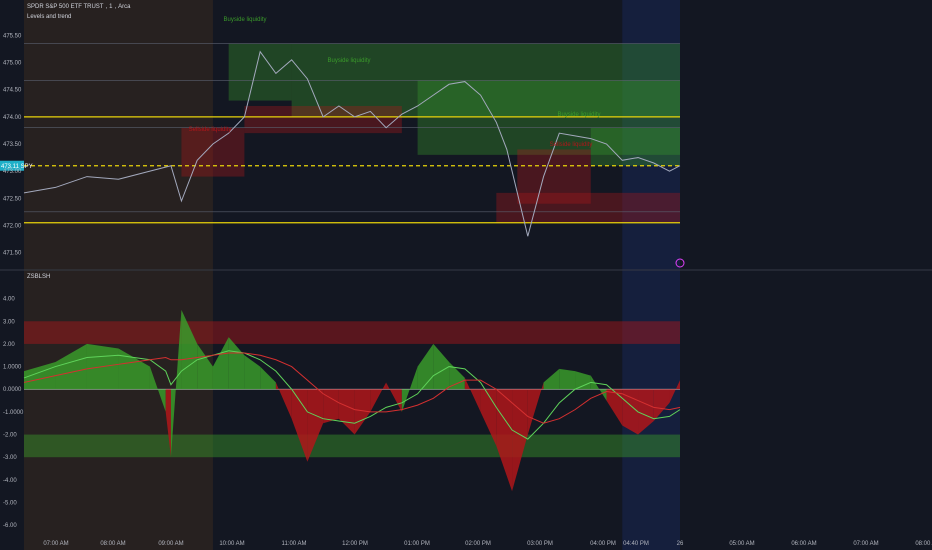  What do you see at coordinates (12, 368) in the screenshot?
I see `oscillator-axis-tick: 1.0000` at bounding box center [12, 368].